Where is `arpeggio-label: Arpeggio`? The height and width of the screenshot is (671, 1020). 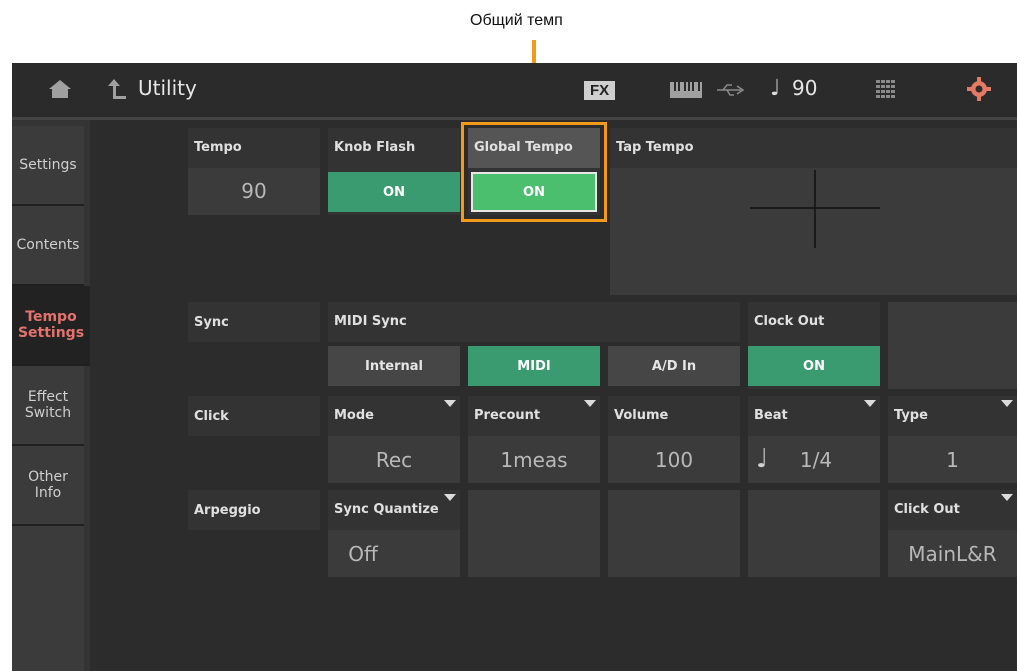
arpeggio-label: Arpeggio is located at coordinates (227, 510).